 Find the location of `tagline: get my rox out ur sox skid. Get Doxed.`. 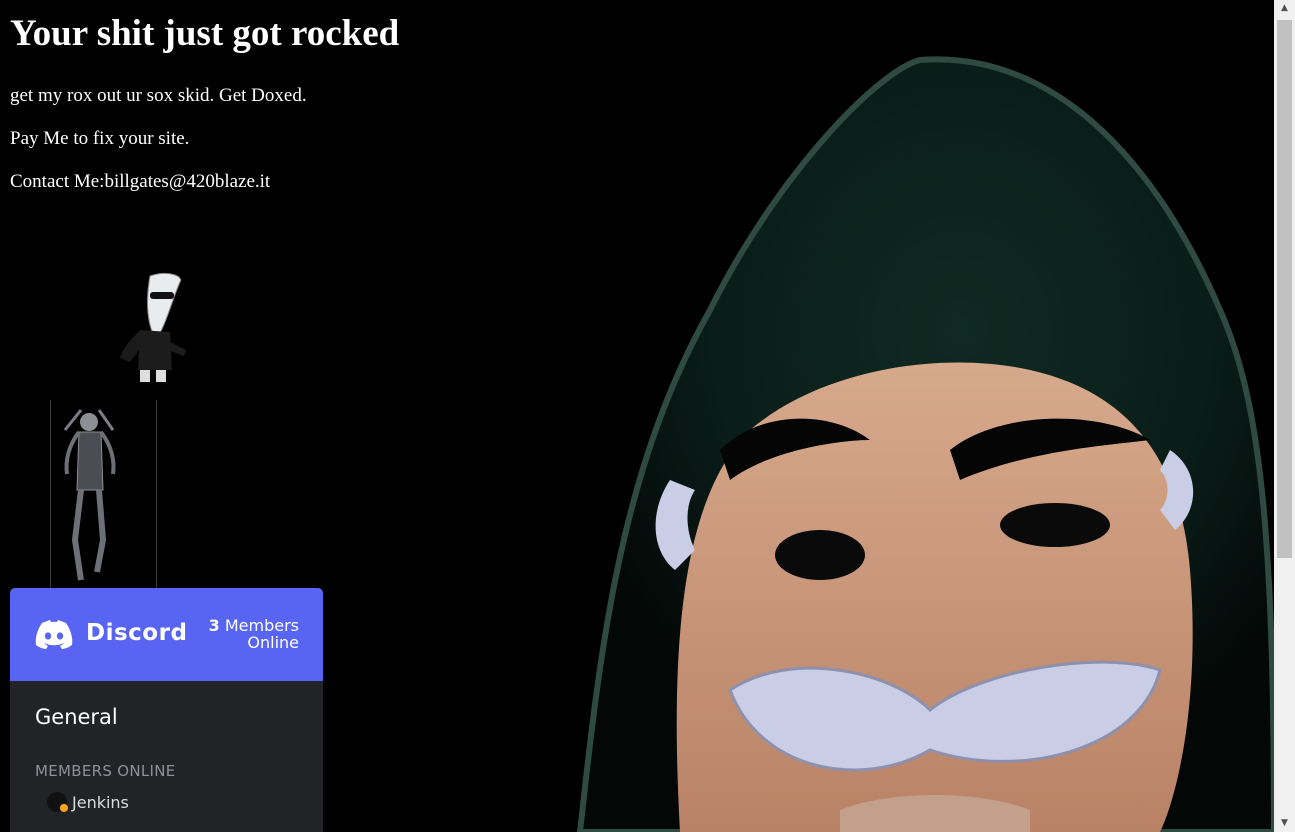

tagline: get my rox out ur sox skid. Get Doxed. is located at coordinates (158, 95).